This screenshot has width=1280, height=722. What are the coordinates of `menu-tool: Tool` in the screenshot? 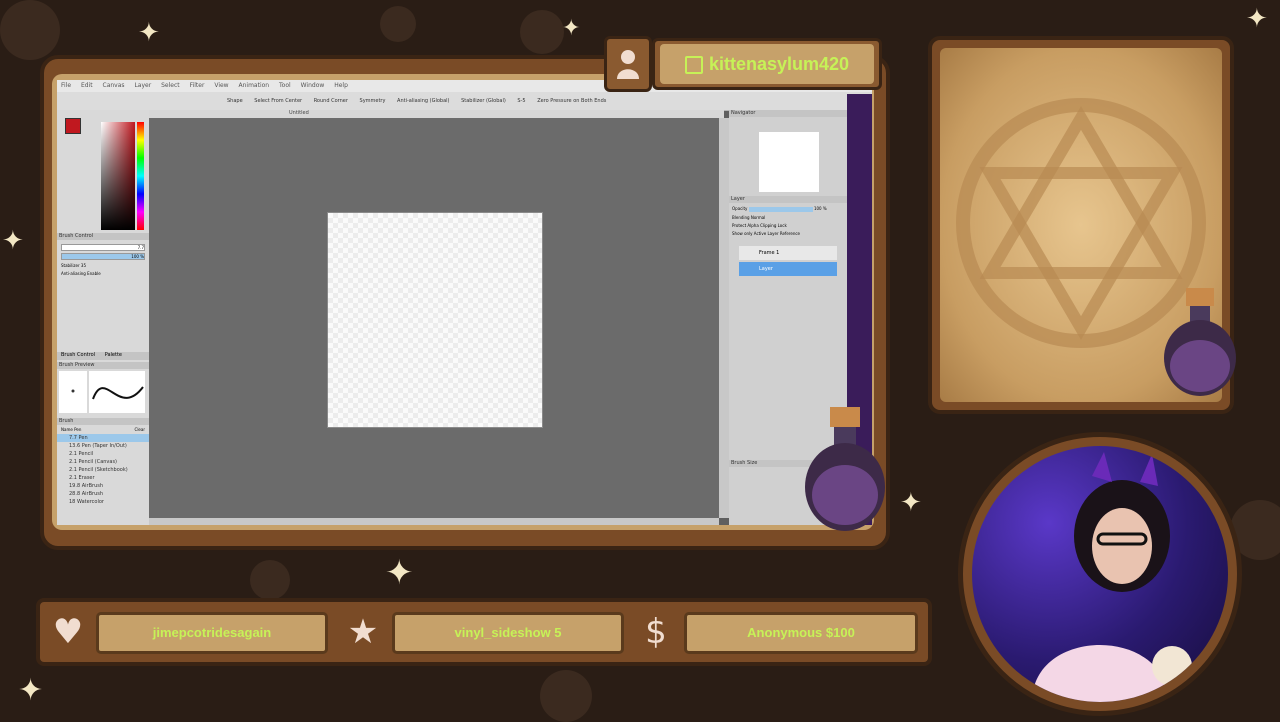 It's located at (285, 85).